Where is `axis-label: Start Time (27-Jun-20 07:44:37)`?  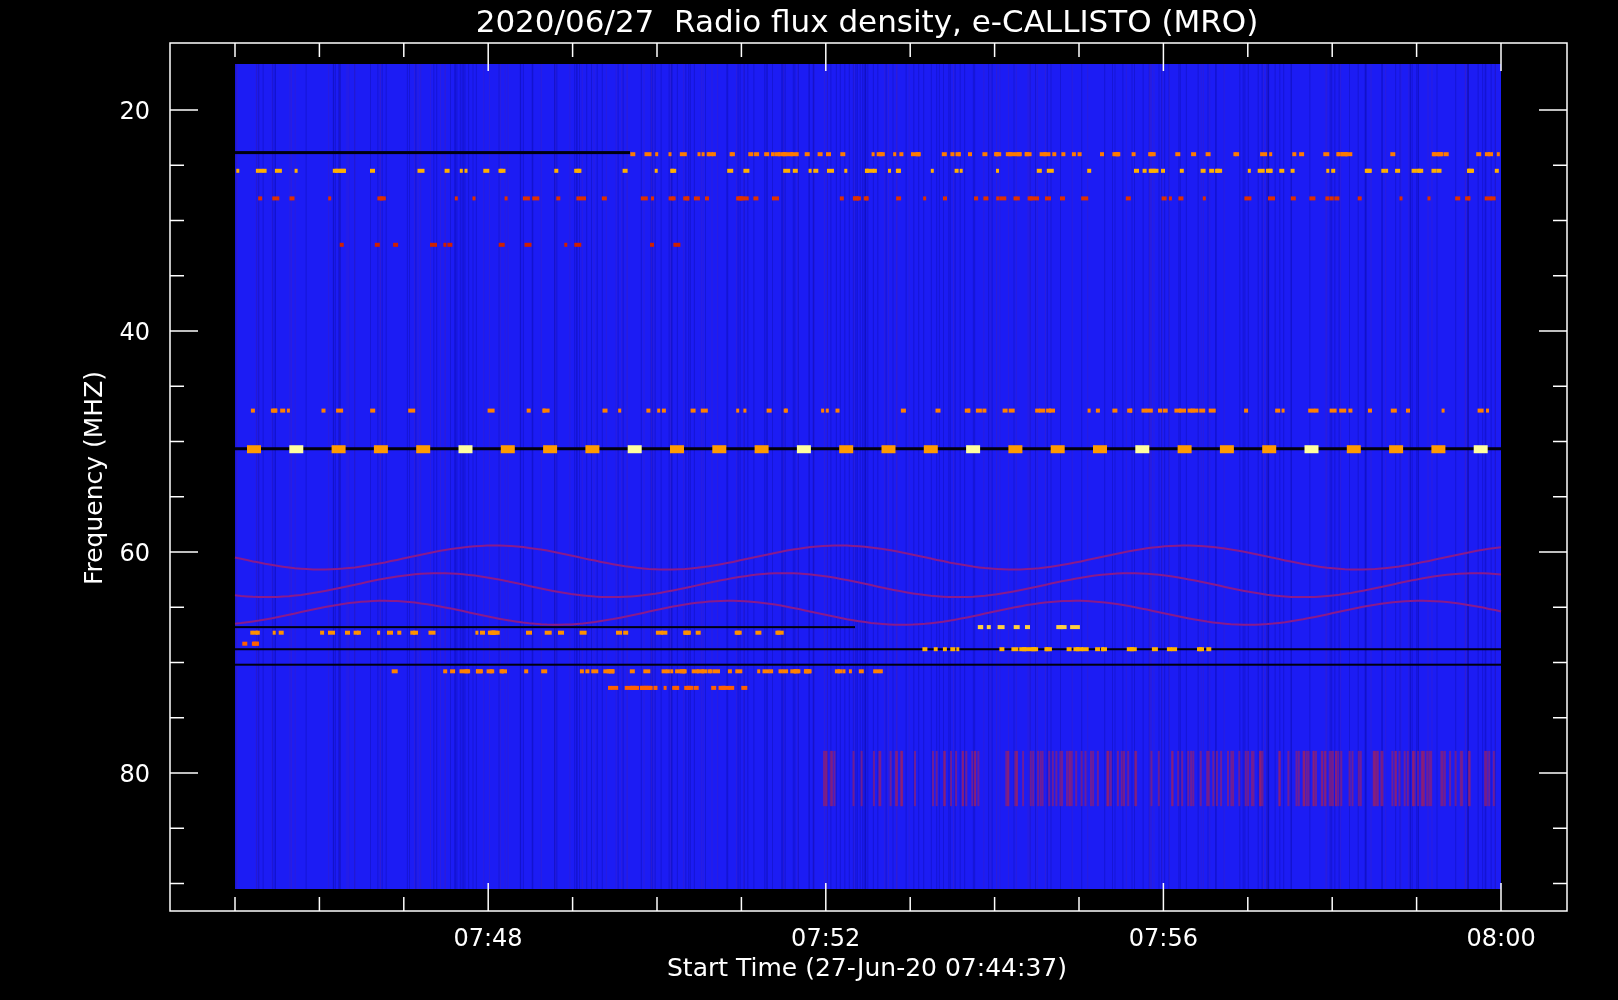 axis-label: Start Time (27-Jun-20 07:44:37) is located at coordinates (867, 967).